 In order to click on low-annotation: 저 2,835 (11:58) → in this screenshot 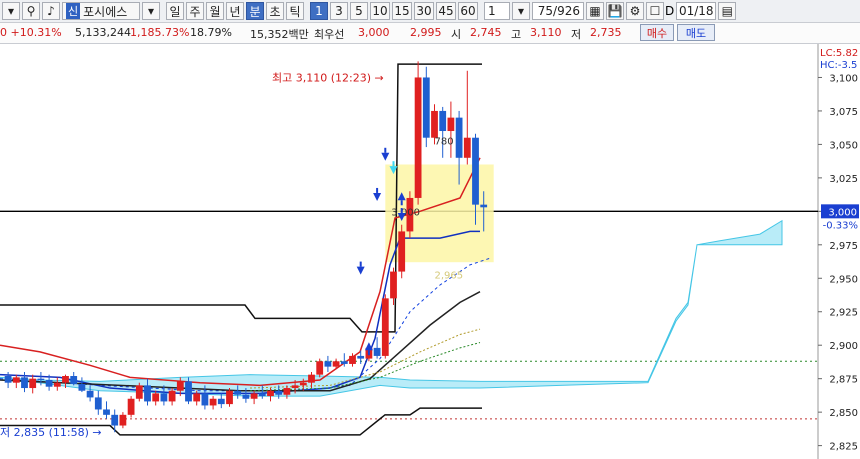, I will do `click(51, 432)`.